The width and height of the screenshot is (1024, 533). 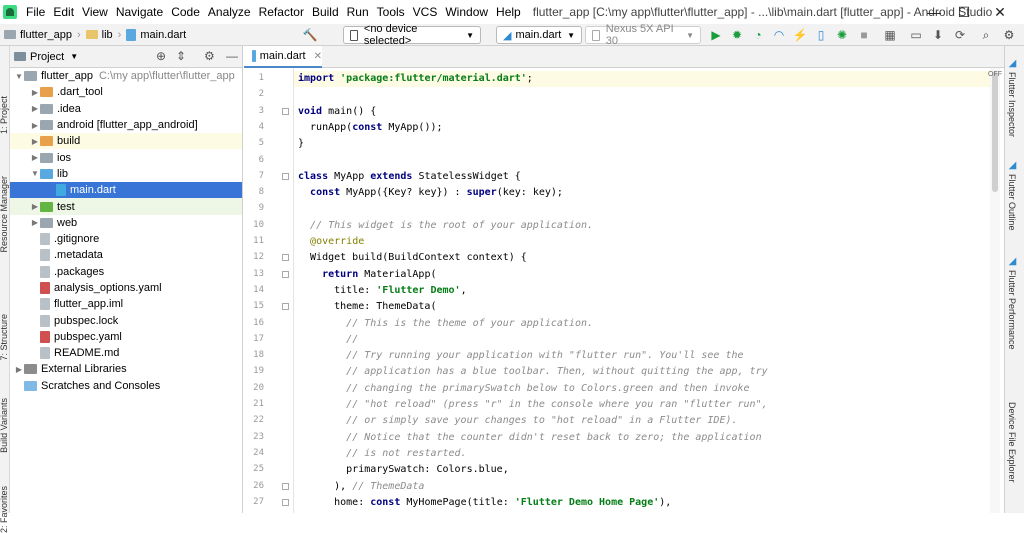 What do you see at coordinates (508, 12) in the screenshot?
I see `menu-item-help: Help` at bounding box center [508, 12].